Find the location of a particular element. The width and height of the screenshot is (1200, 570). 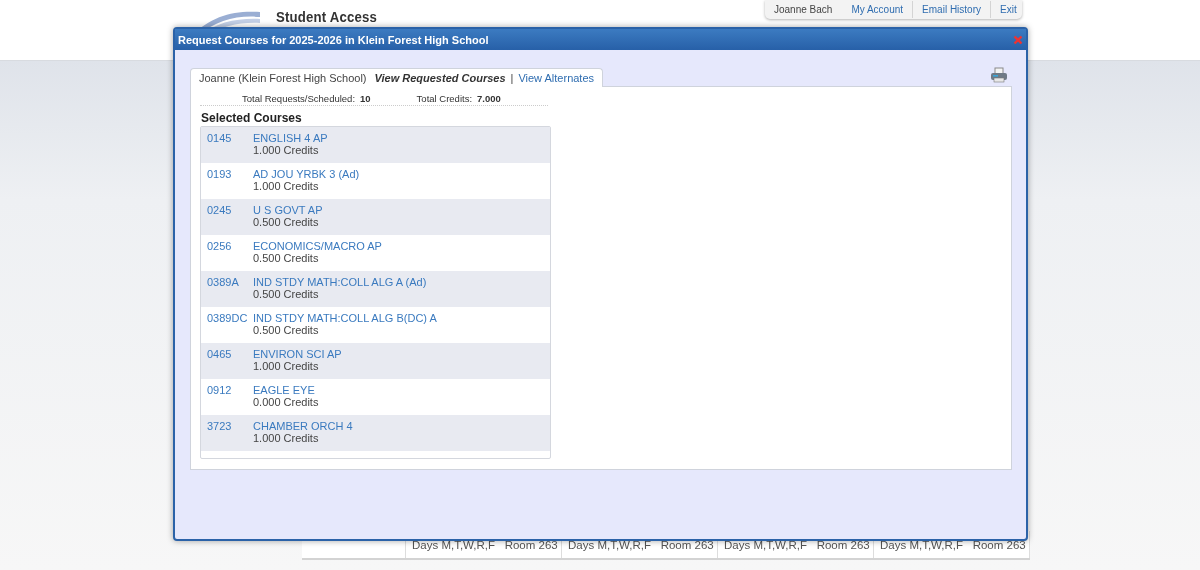

course-code-link: 0912 is located at coordinates (230, 397).